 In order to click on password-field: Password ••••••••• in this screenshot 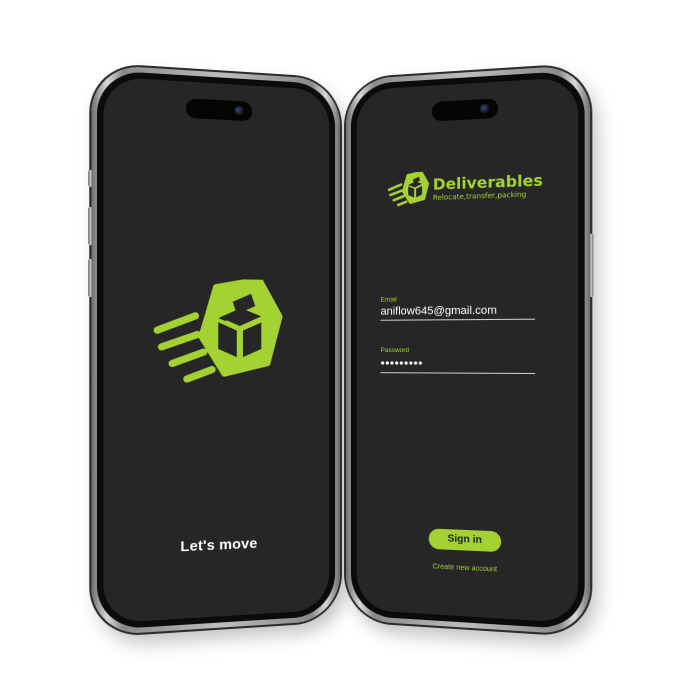, I will do `click(458, 360)`.